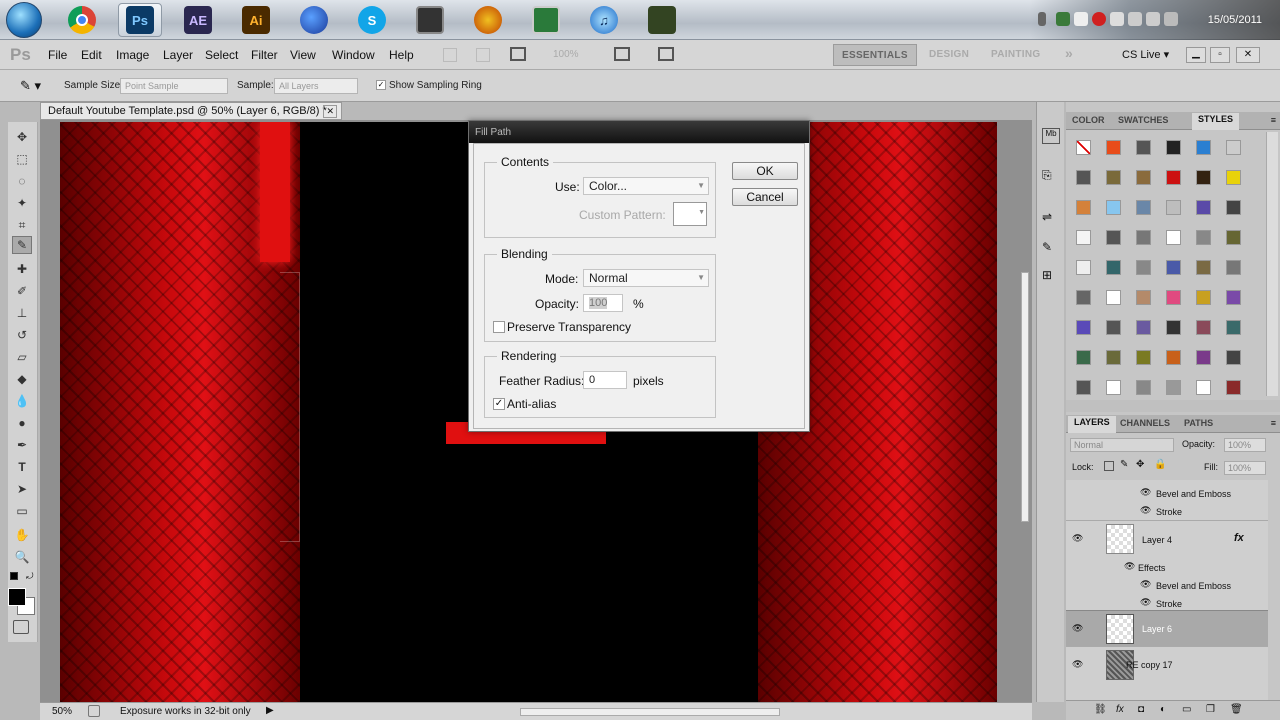 This screenshot has height=720, width=1280. What do you see at coordinates (1092, 424) in the screenshot?
I see `tab-layers: LAYERS` at bounding box center [1092, 424].